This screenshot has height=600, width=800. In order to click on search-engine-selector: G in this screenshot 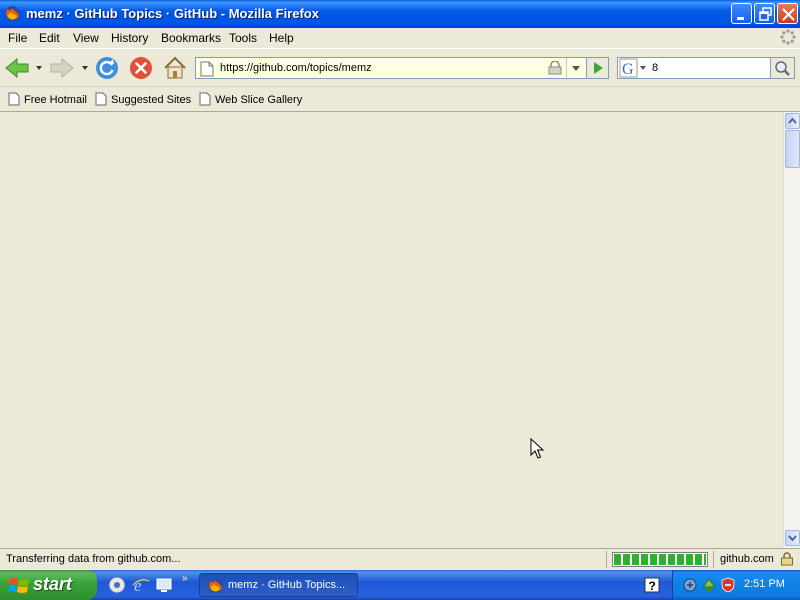, I will do `click(633, 68)`.